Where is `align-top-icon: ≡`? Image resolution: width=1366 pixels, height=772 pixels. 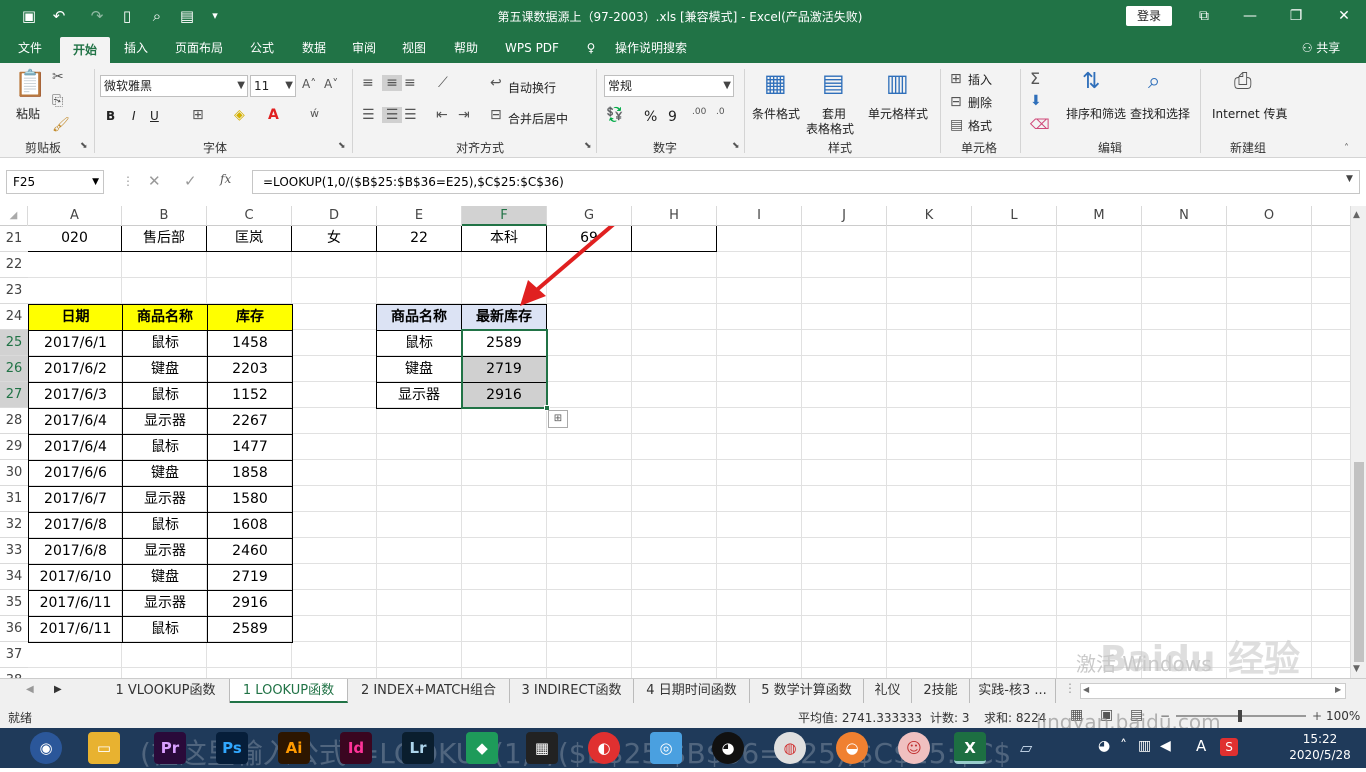 align-top-icon: ≡ is located at coordinates (368, 83).